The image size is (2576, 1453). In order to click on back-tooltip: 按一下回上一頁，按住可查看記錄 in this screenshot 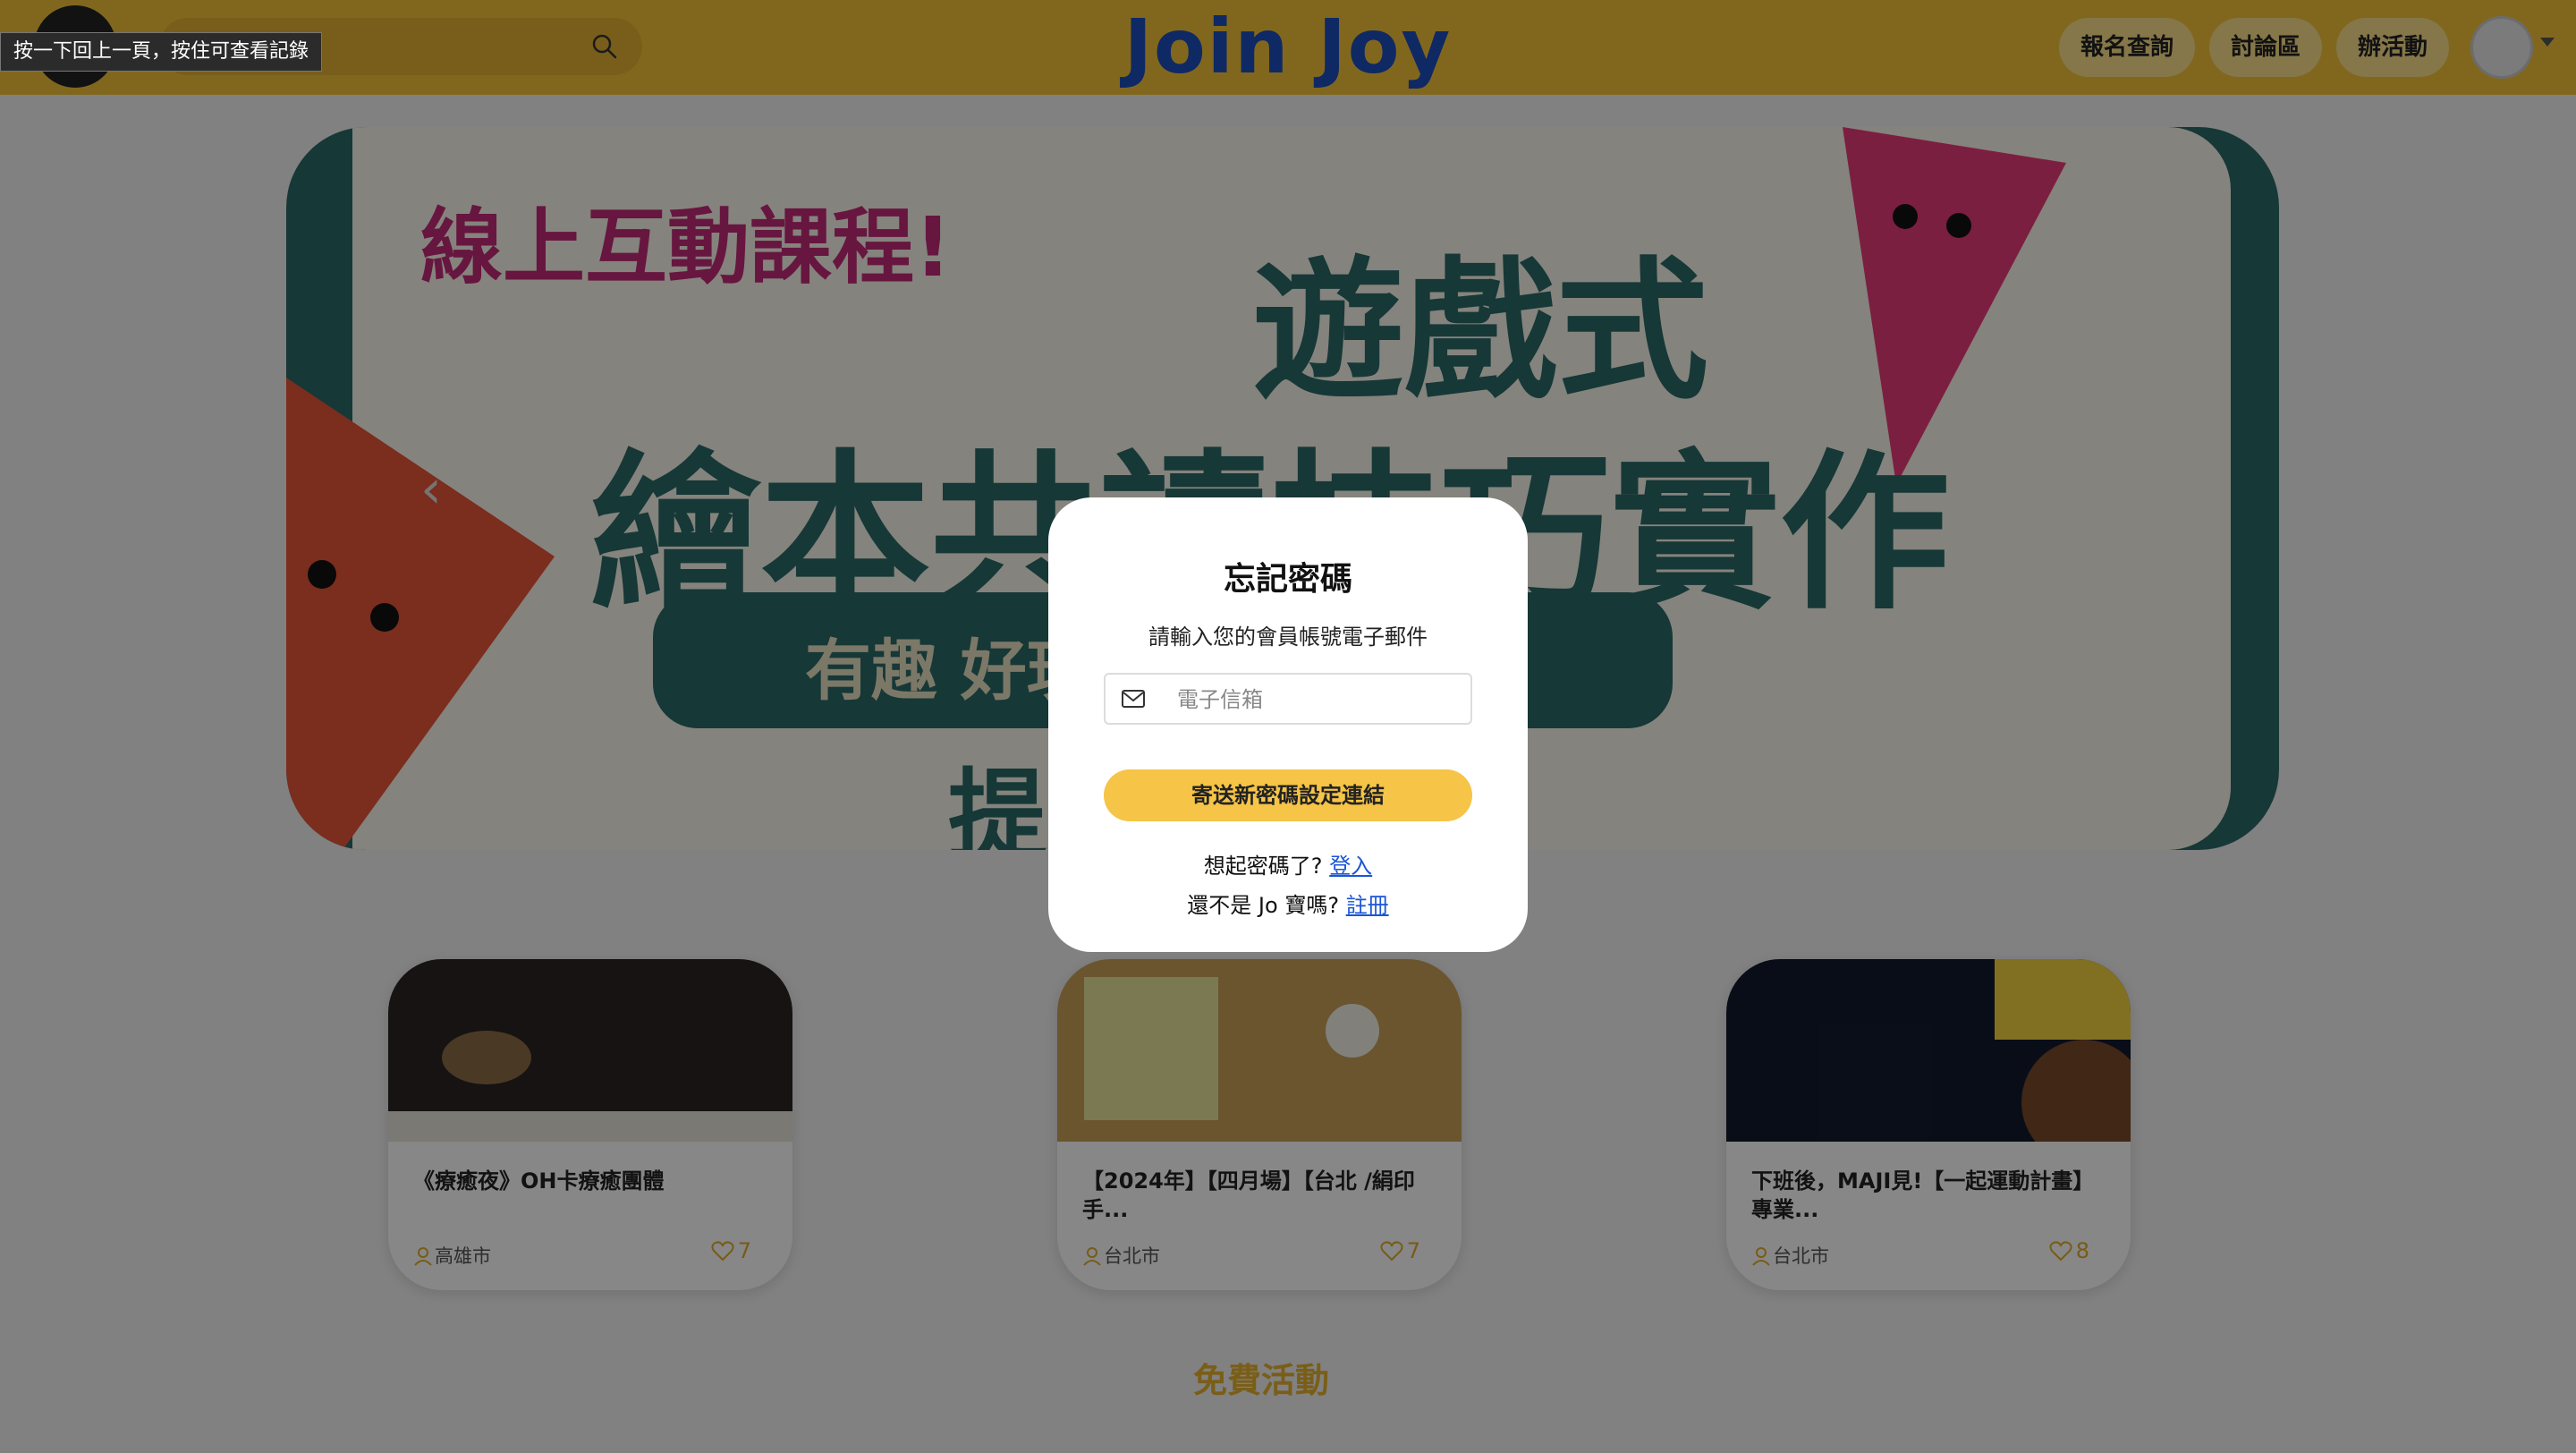, I will do `click(161, 52)`.